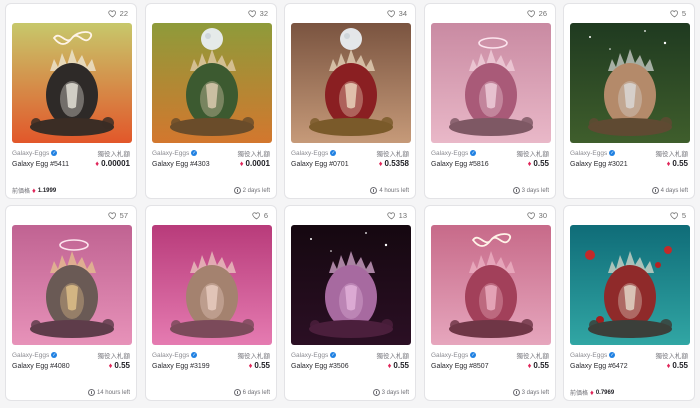 The width and height of the screenshot is (700, 408). I want to click on favorite-count: 34, so click(397, 13).